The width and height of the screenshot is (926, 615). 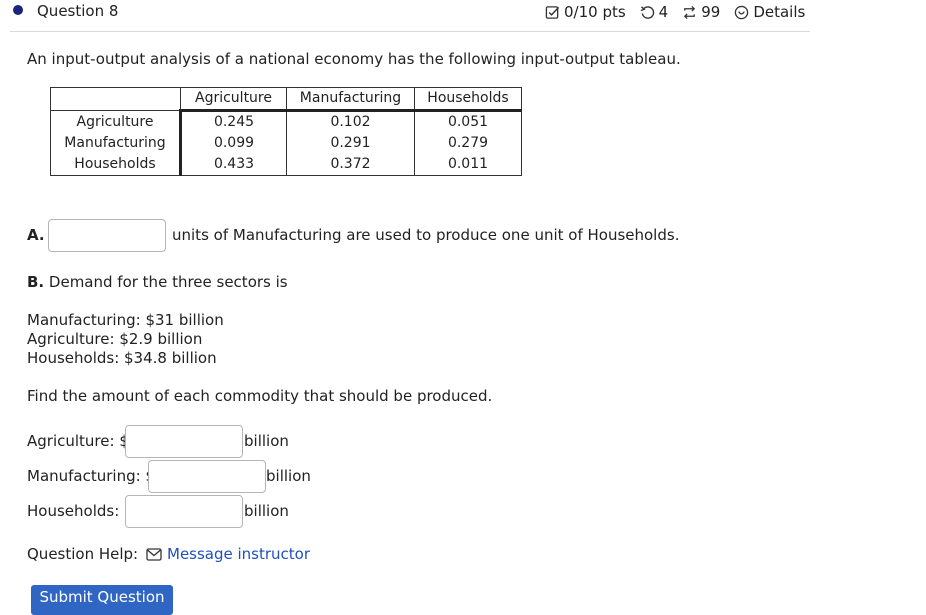 What do you see at coordinates (350, 165) in the screenshot?
I see `table-cell: 0.372` at bounding box center [350, 165].